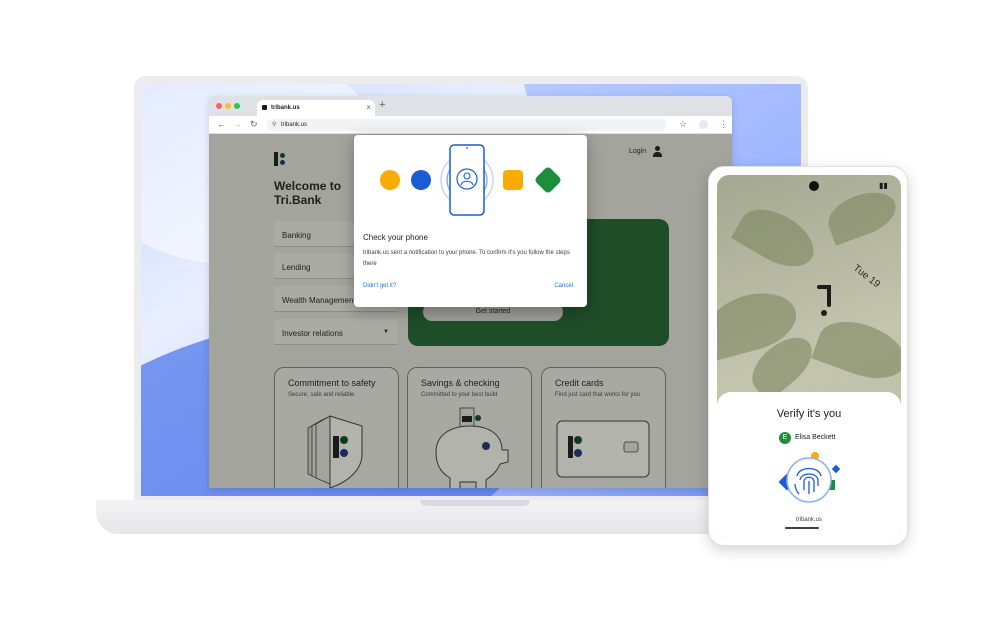 Image resolution: width=1000 pixels, height=623 pixels. I want to click on fingerprint-icon, so click(809, 479).